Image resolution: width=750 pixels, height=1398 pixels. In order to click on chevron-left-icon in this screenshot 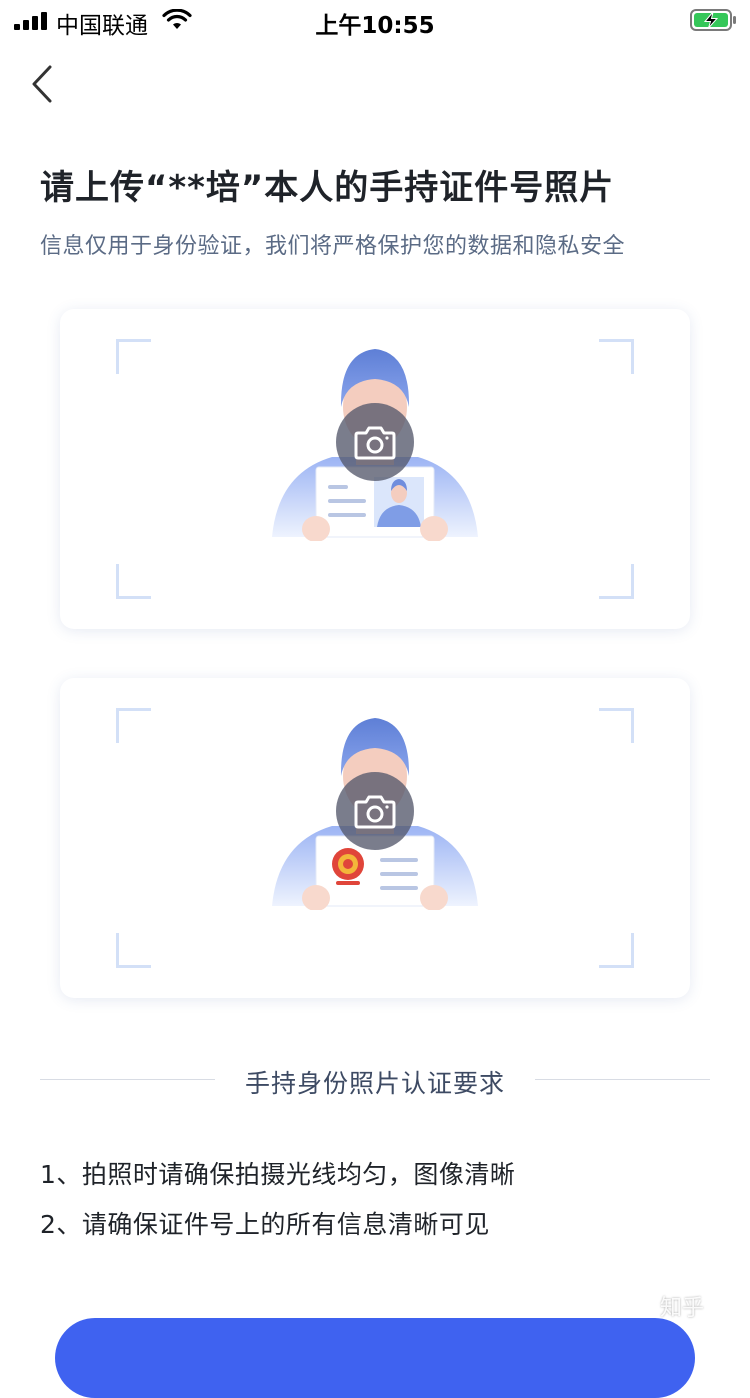, I will do `click(42, 84)`.